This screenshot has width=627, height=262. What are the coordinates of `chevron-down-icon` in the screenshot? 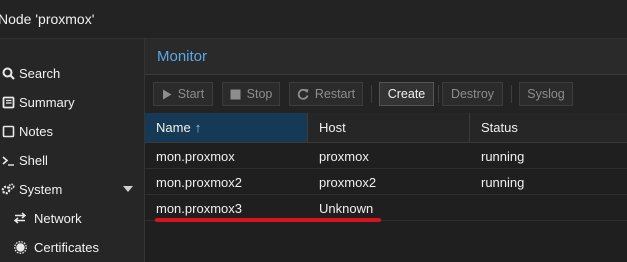 It's located at (128, 189).